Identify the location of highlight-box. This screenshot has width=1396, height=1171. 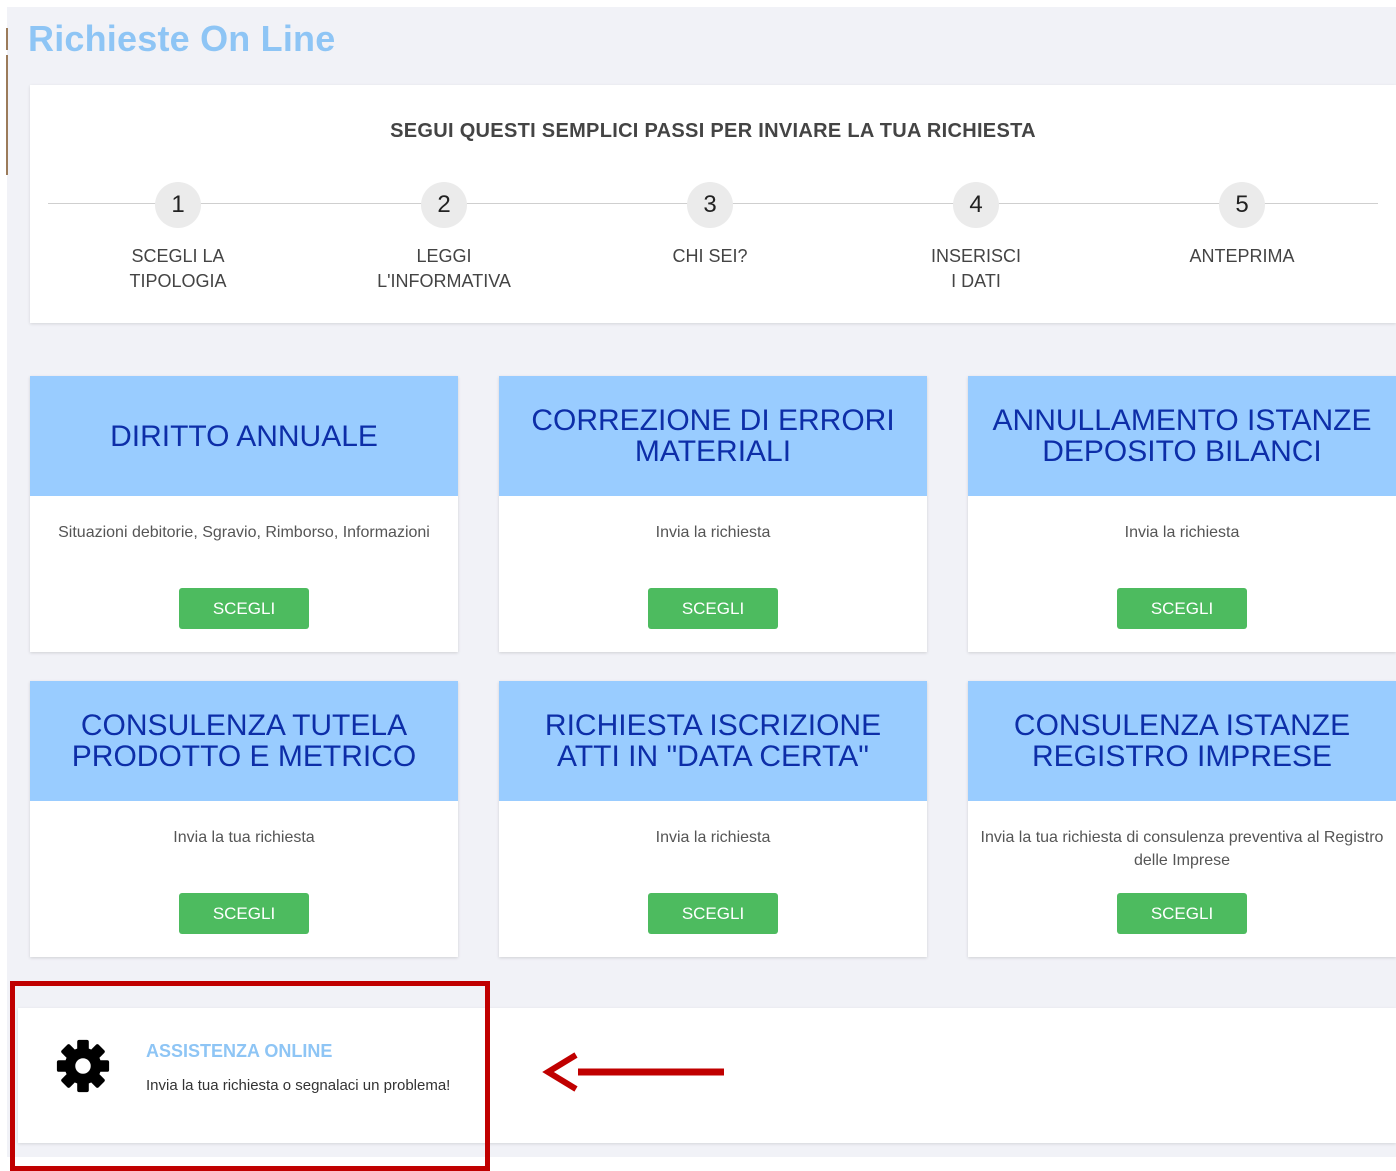
(250, 1076).